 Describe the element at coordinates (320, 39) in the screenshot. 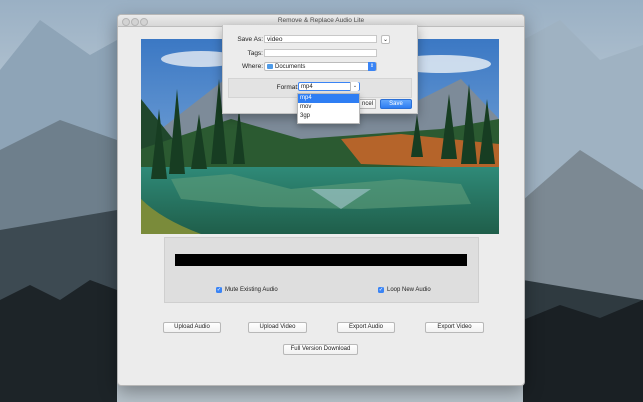

I see `save-as-field: video` at that location.